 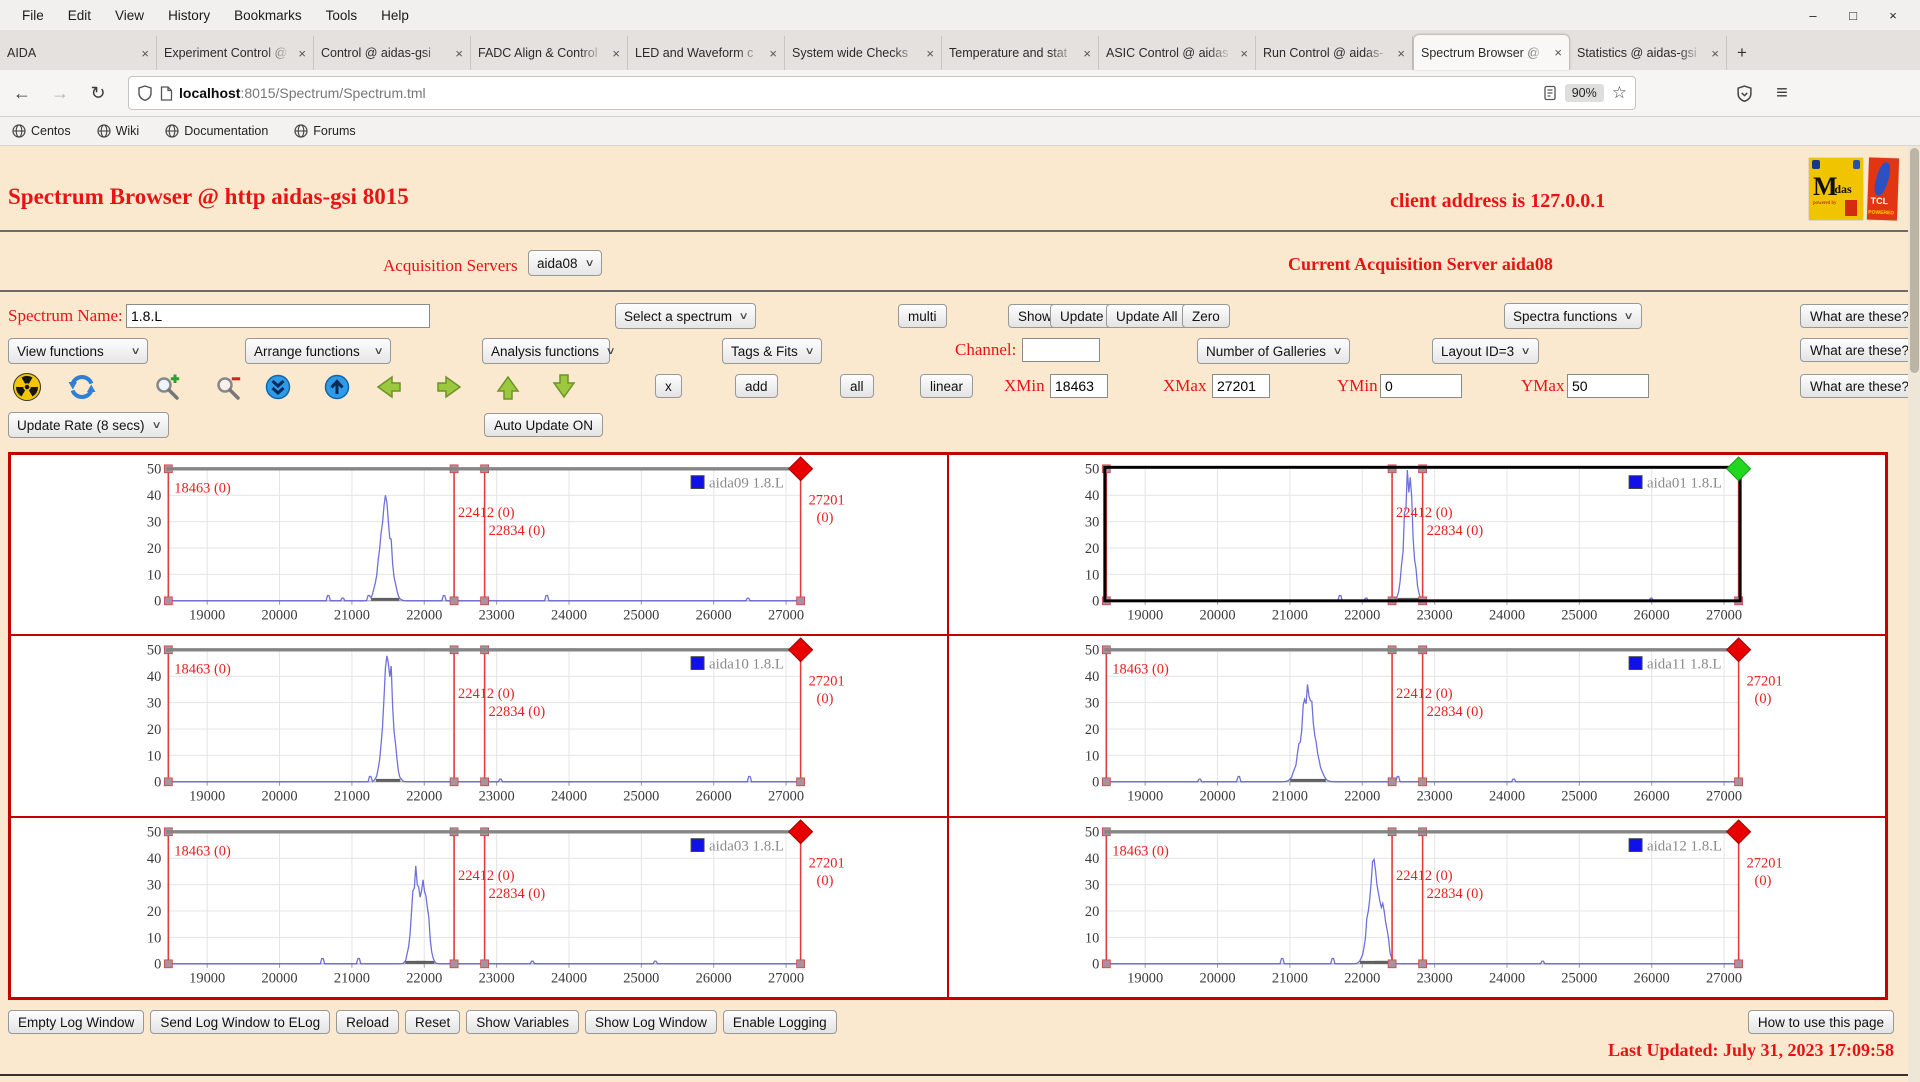 What do you see at coordinates (235, 53) in the screenshot?
I see `tab-experiment-control: Experiment Control @ ×` at bounding box center [235, 53].